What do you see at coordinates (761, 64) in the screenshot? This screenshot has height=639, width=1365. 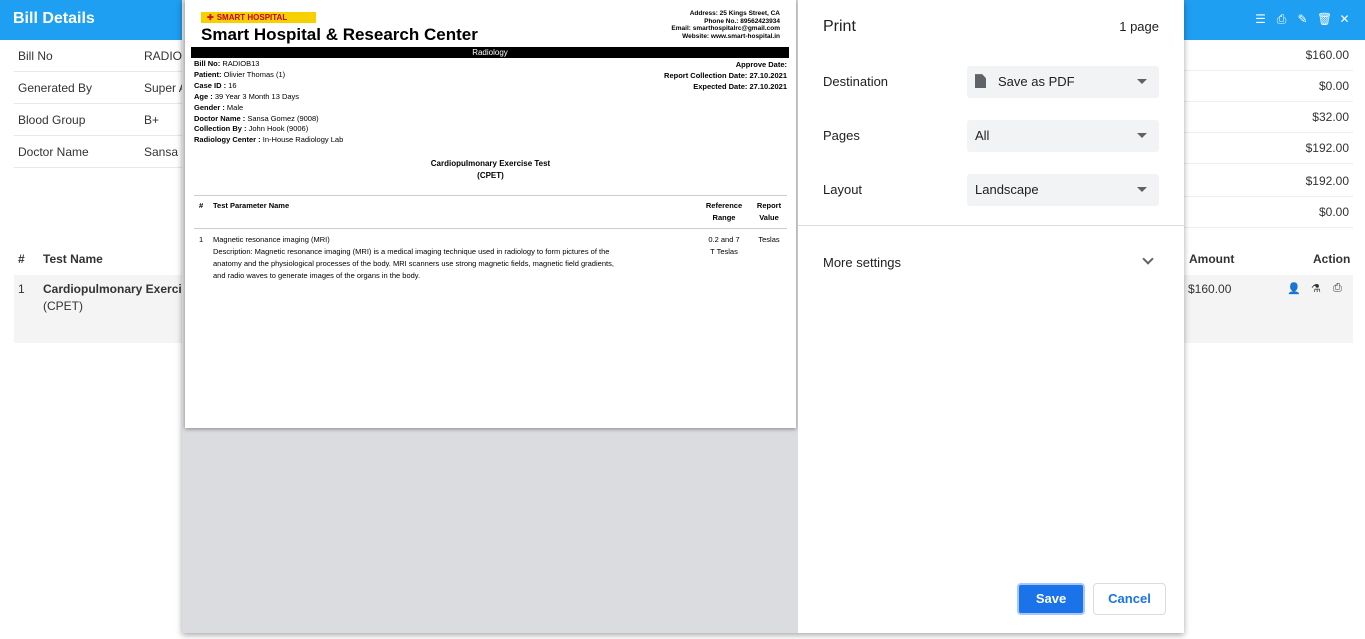 I see `approve-date: Approve Date:` at bounding box center [761, 64].